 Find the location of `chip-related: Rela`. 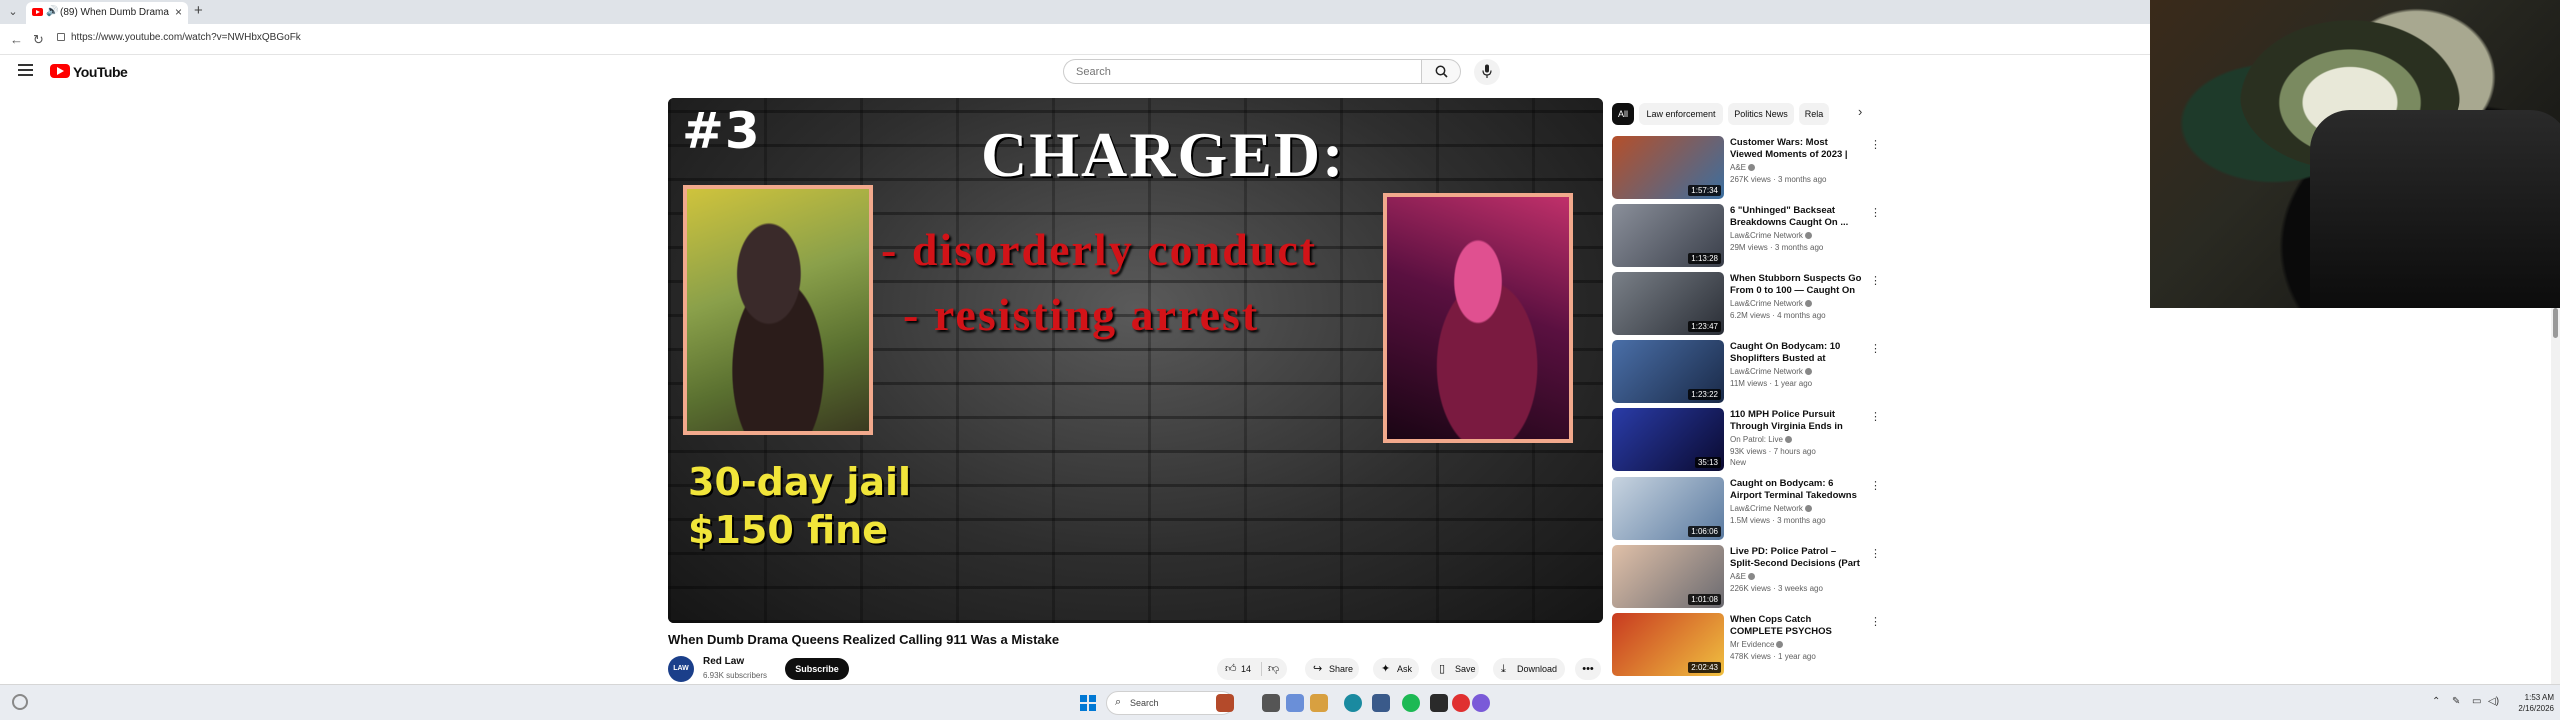

chip-related: Rela is located at coordinates (1814, 114).